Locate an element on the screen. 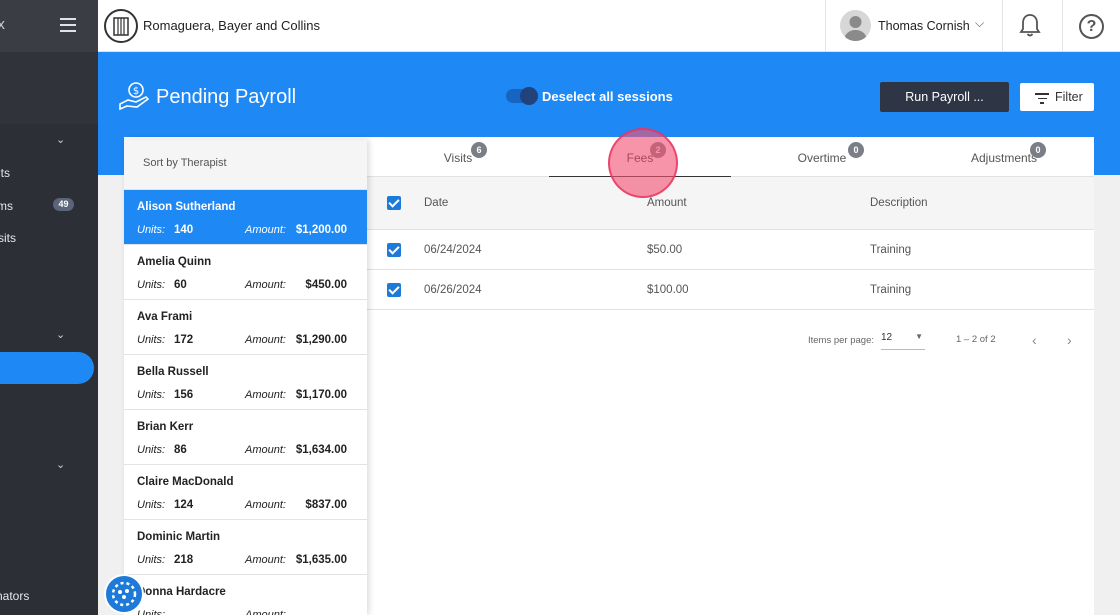 The height and width of the screenshot is (615, 1120). tab-label: Fees is located at coordinates (640, 158).